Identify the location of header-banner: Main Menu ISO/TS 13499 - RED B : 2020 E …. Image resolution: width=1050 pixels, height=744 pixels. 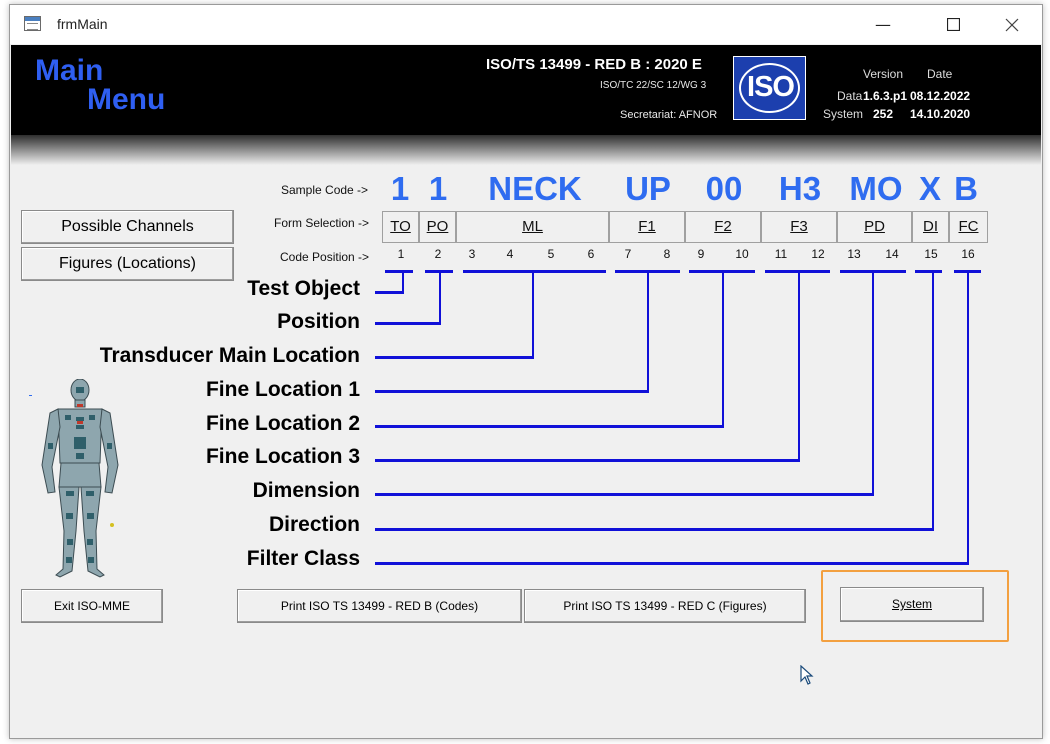
(526, 90).